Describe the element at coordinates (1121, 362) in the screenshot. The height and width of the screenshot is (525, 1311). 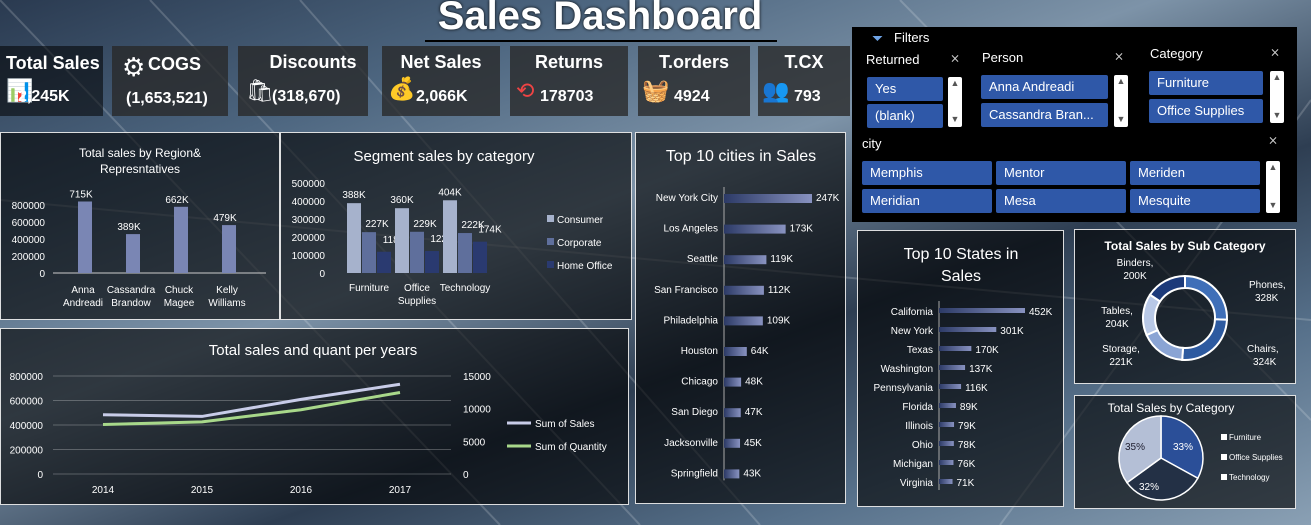
I see `data-label: 221K` at that location.